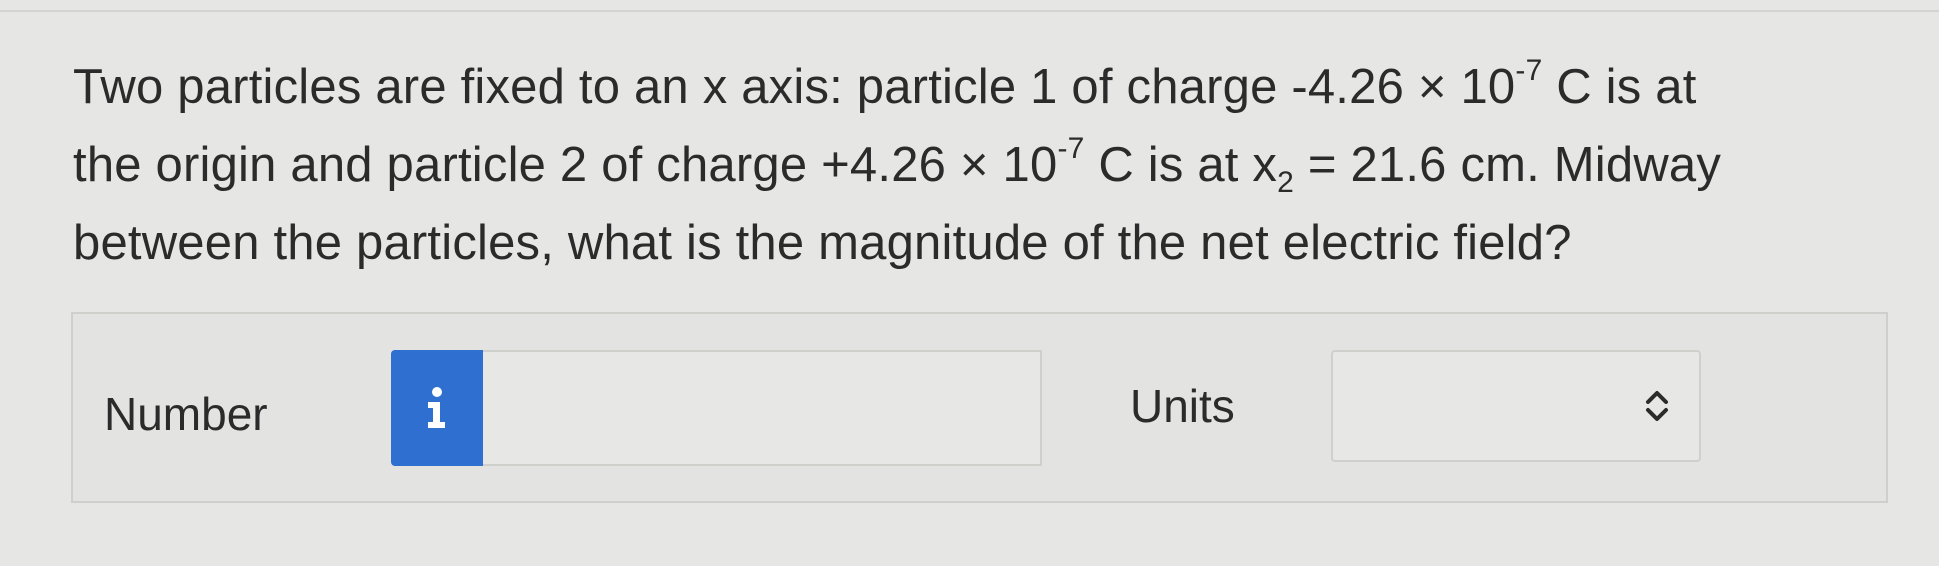  What do you see at coordinates (1182, 406) in the screenshot?
I see `units-label: Units` at bounding box center [1182, 406].